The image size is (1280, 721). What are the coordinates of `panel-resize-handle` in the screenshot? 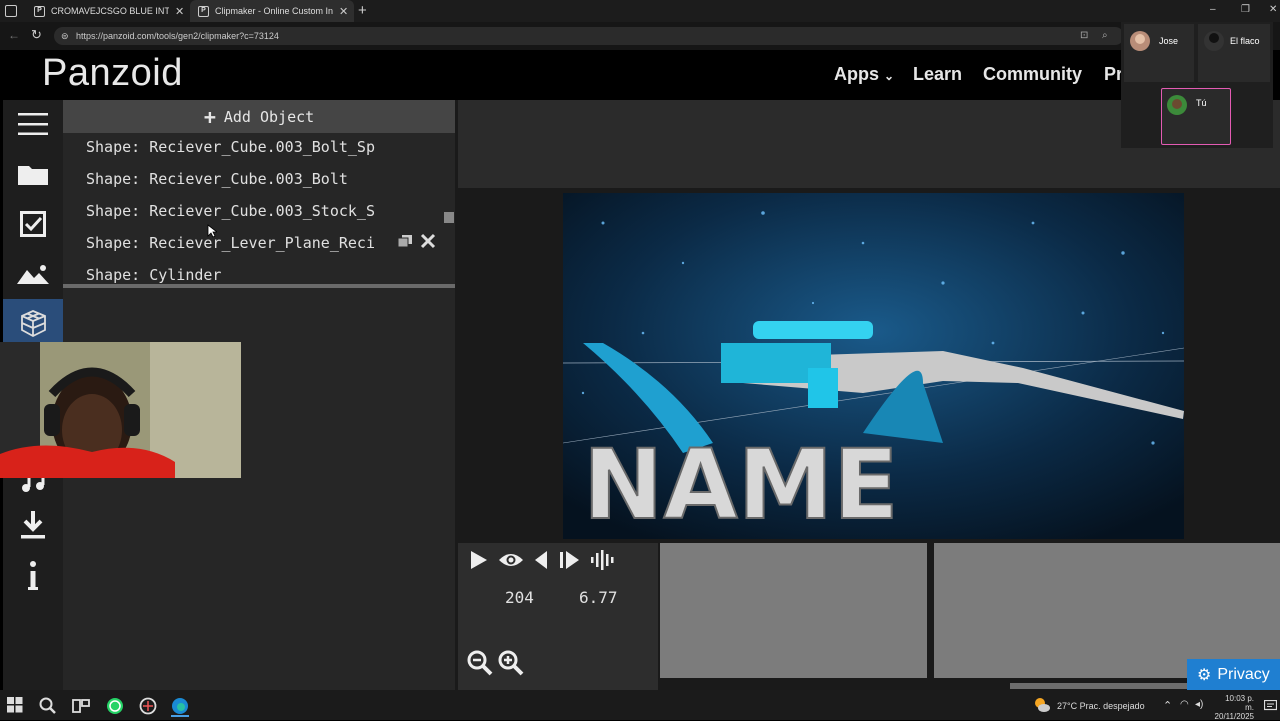 It's located at (259, 286).